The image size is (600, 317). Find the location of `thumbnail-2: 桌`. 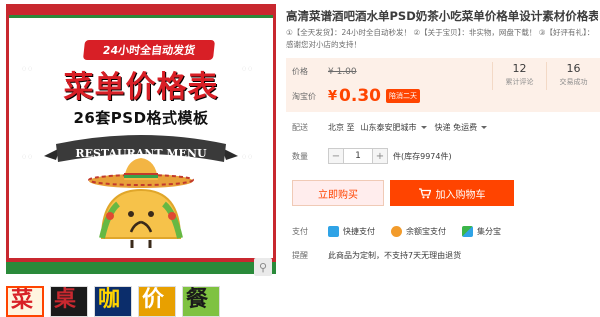

thumbnail-2: 桌 is located at coordinates (69, 301).